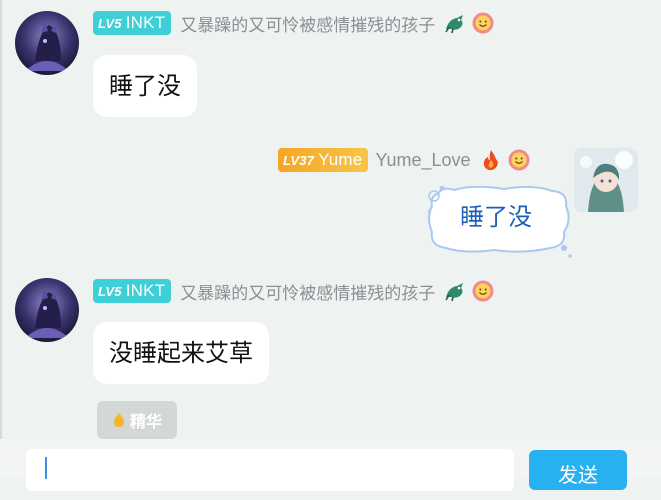 The image size is (661, 500). I want to click on message-text: 睡了没, so click(496, 217).